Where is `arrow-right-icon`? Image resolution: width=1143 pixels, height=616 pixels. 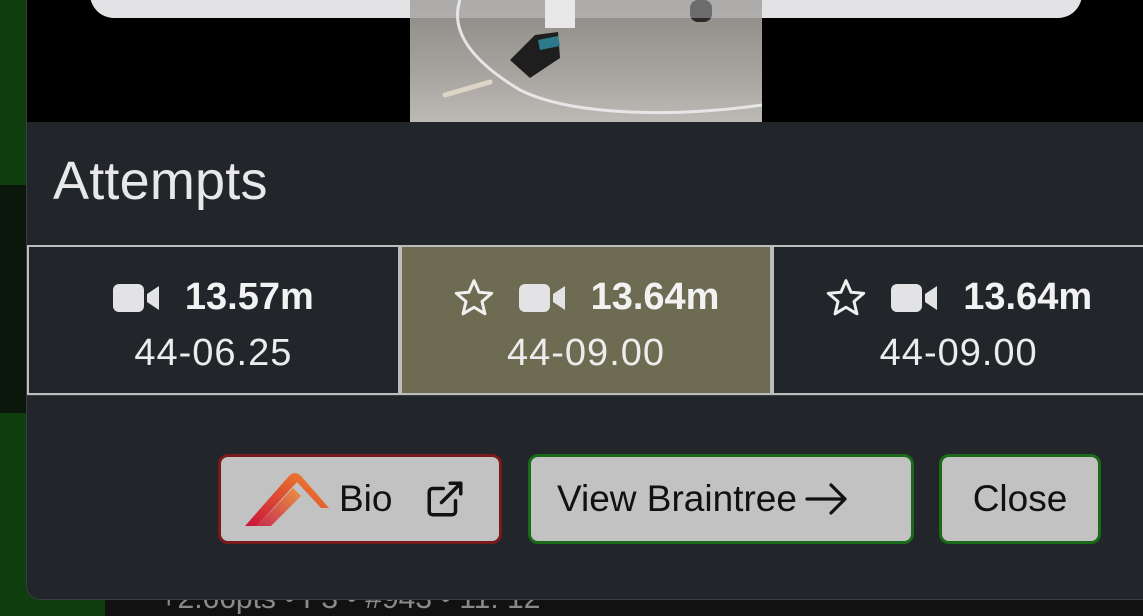 arrow-right-icon is located at coordinates (827, 499).